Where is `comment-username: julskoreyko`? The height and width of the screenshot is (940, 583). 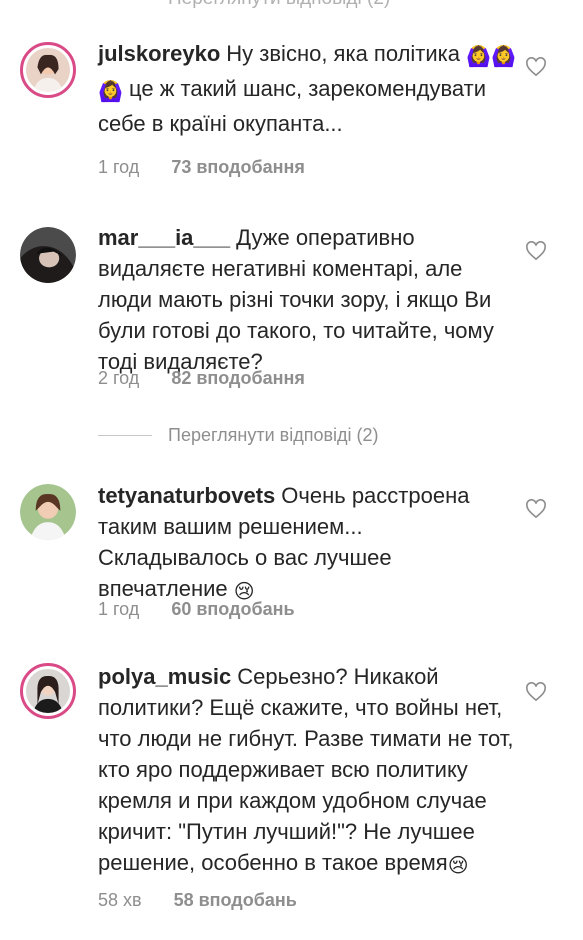
comment-username: julskoreyko is located at coordinates (159, 53).